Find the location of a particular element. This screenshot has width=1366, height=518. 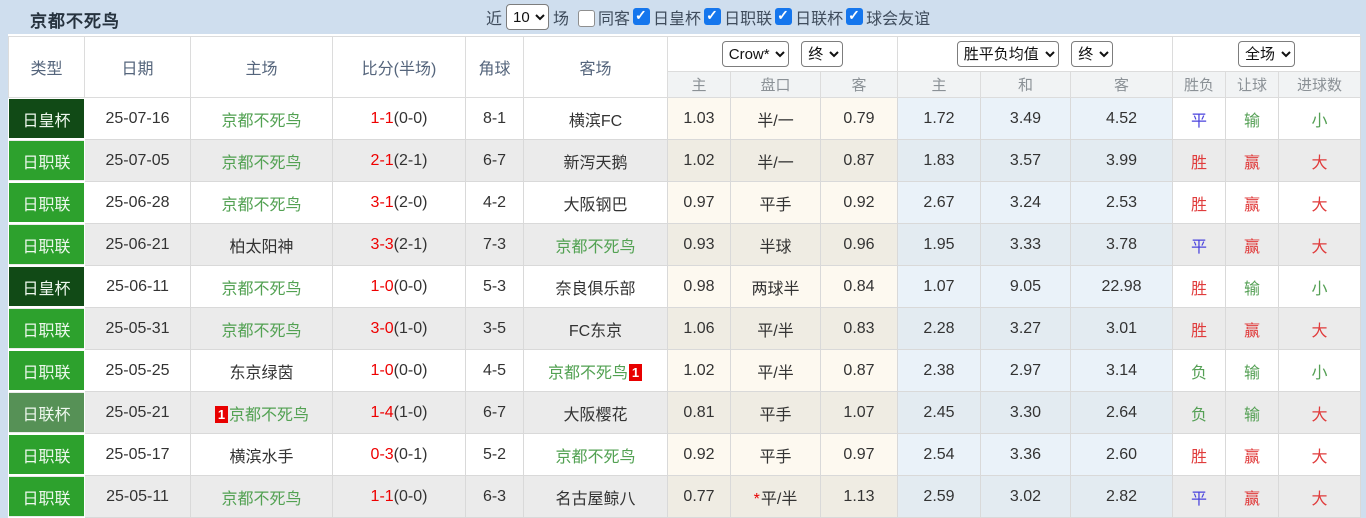

result-cell: 胜 is located at coordinates (1199, 160).